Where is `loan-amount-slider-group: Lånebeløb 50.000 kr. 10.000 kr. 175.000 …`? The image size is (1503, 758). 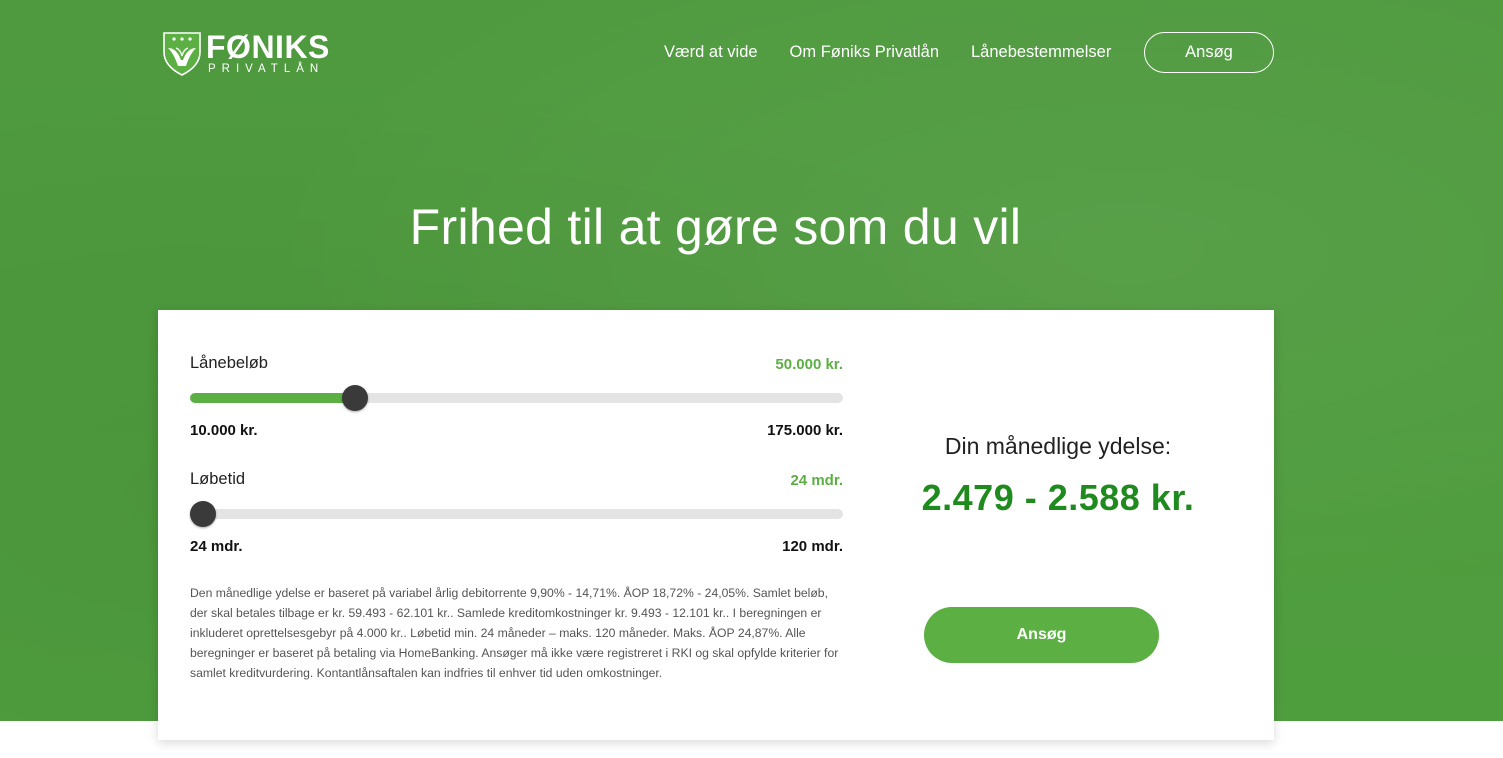
loan-amount-slider-group: Lånebeløb 50.000 kr. 10.000 kr. 175.000 … is located at coordinates (516, 404).